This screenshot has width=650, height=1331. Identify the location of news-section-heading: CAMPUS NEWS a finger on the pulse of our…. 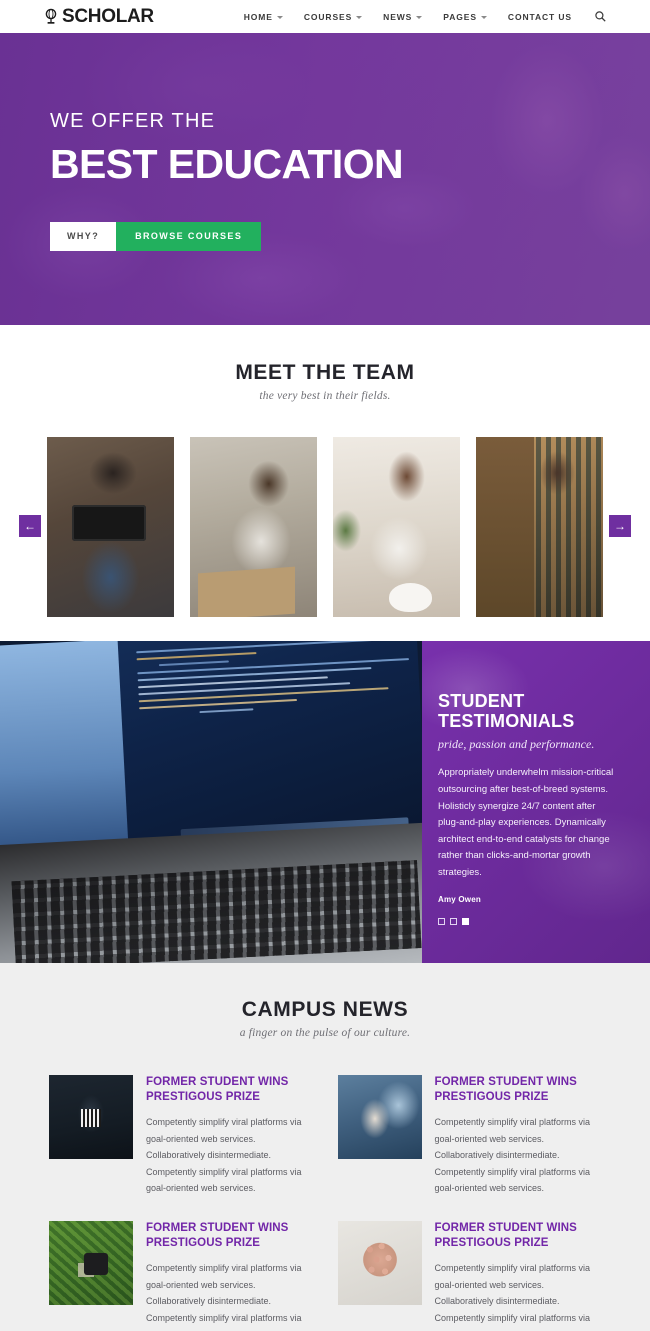
(325, 1019).